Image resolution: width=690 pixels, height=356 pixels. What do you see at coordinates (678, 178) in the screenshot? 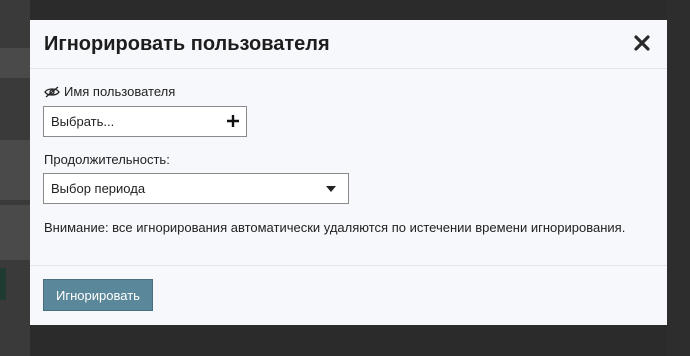
I see `background-edge` at bounding box center [678, 178].